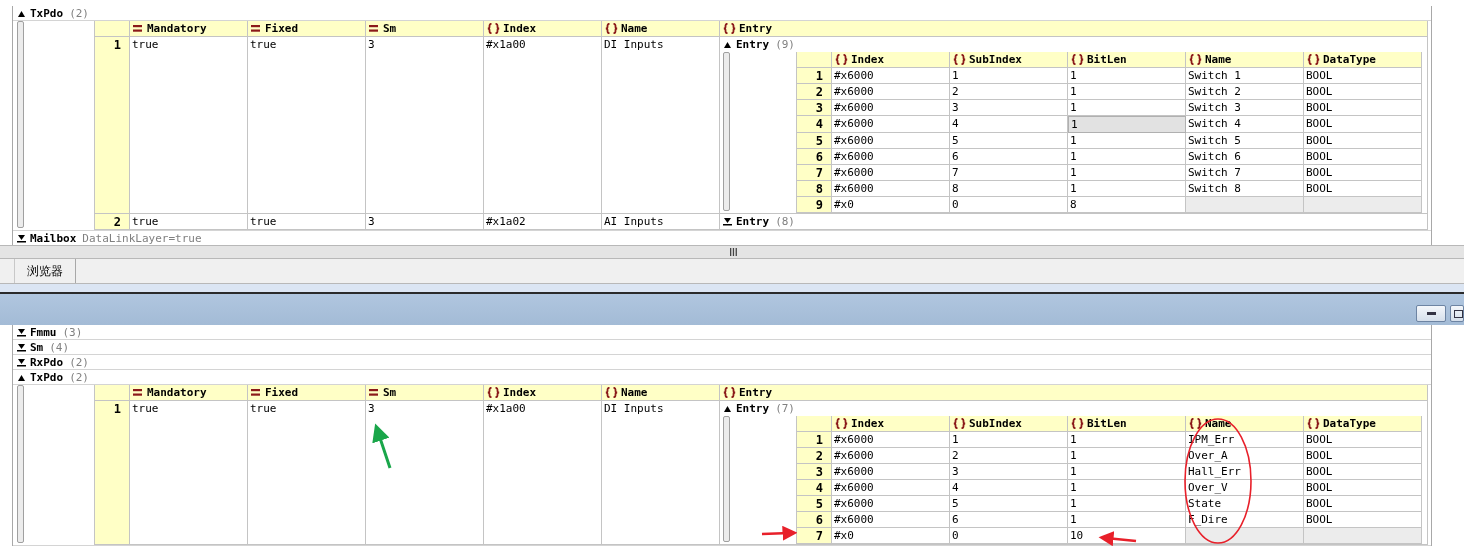  I want to click on table-cell: Over_A, so click(1245, 456).